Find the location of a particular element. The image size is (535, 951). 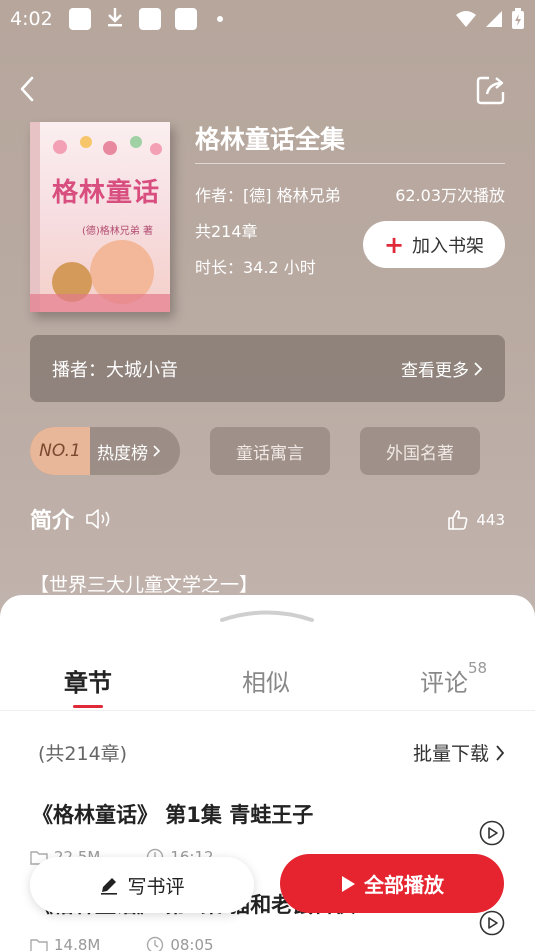

like-button: 443 is located at coordinates (475, 520).